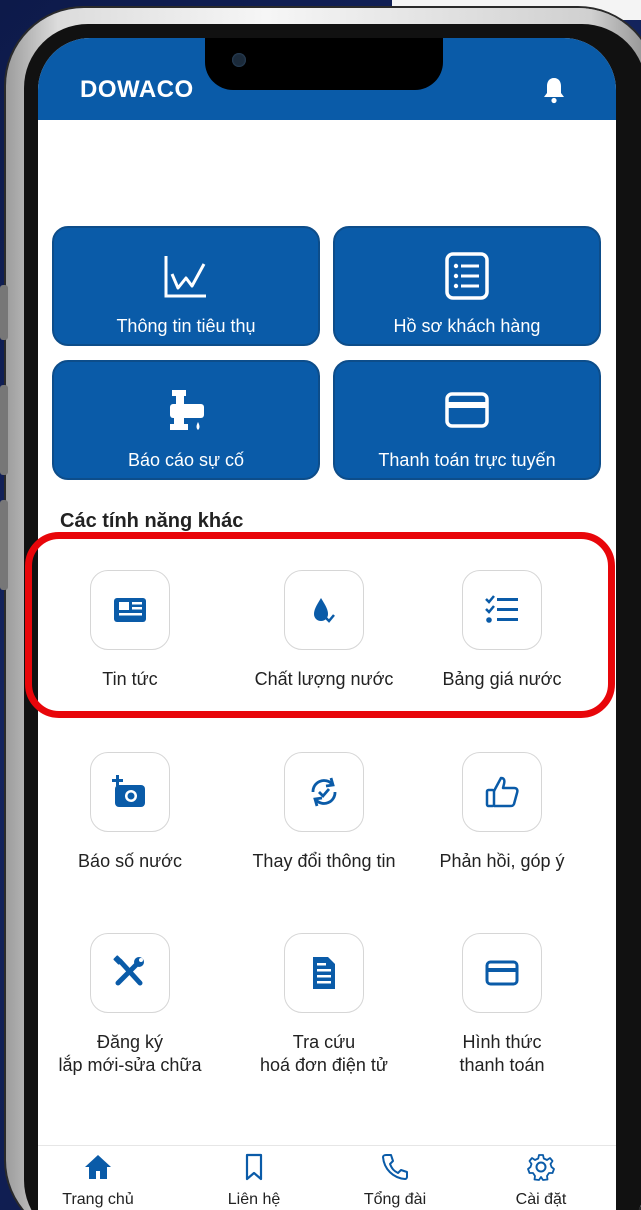  What do you see at coordinates (130, 1065) in the screenshot?
I see `feature-label-line2: lắp mới-sửa chữa` at bounding box center [130, 1065].